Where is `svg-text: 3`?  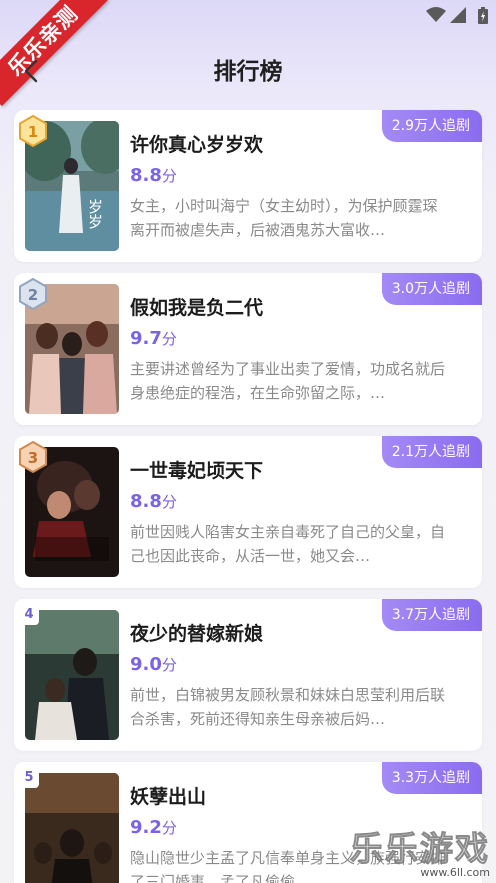
svg-text: 3 is located at coordinates (33, 458).